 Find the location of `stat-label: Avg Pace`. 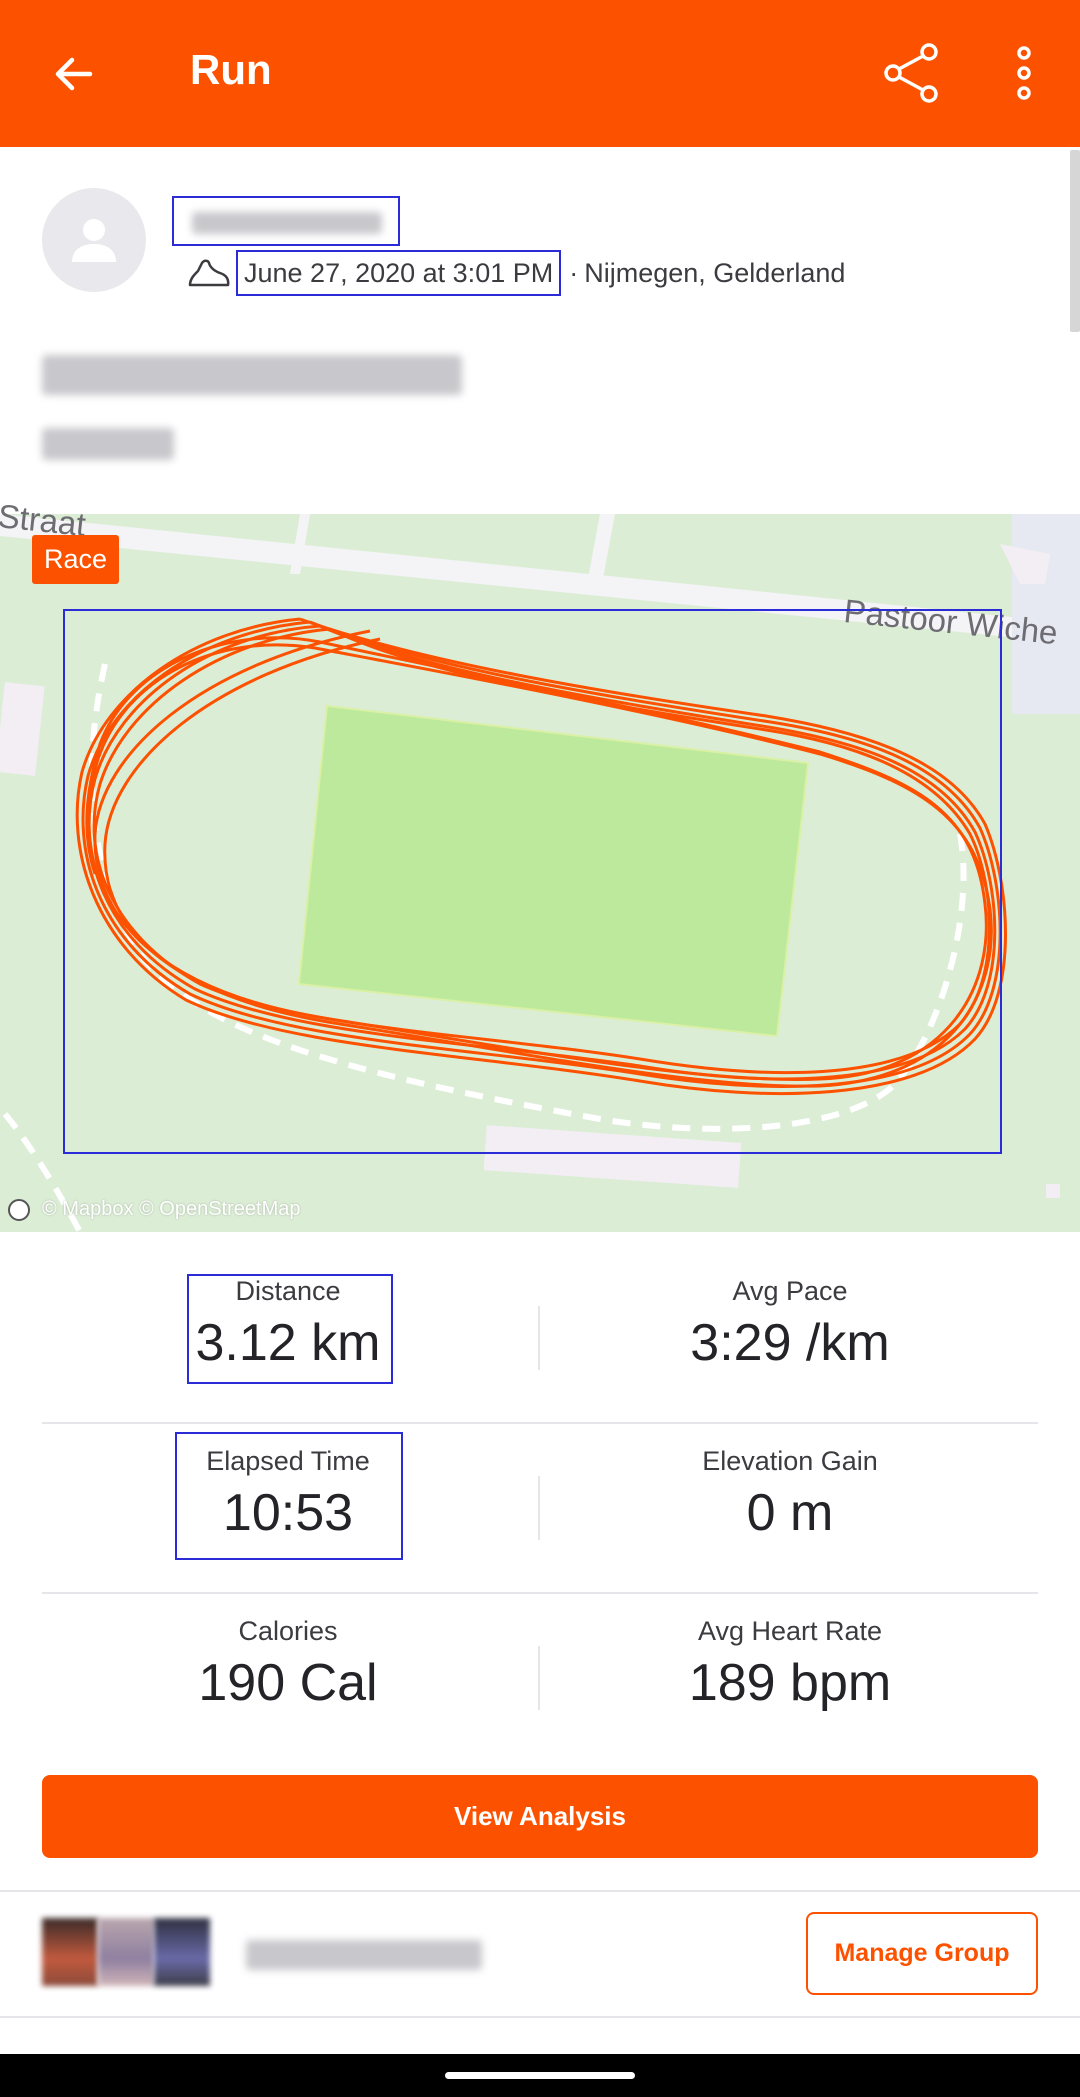

stat-label: Avg Pace is located at coordinates (790, 1291).